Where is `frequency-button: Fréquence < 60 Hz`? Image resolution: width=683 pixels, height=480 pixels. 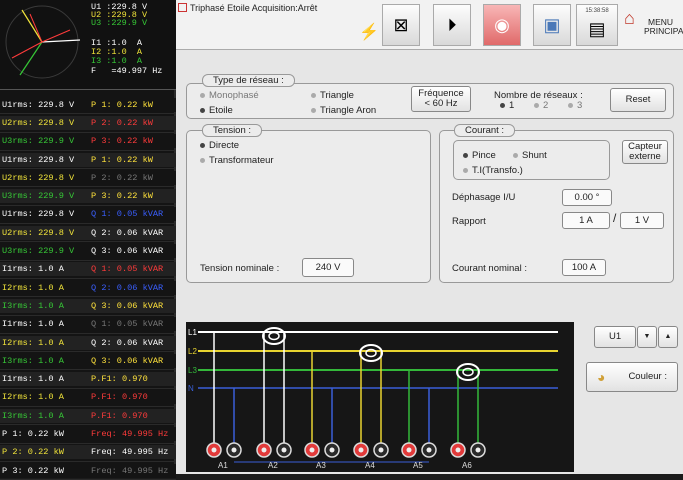
frequency-button: Fréquence < 60 Hz is located at coordinates (441, 99).